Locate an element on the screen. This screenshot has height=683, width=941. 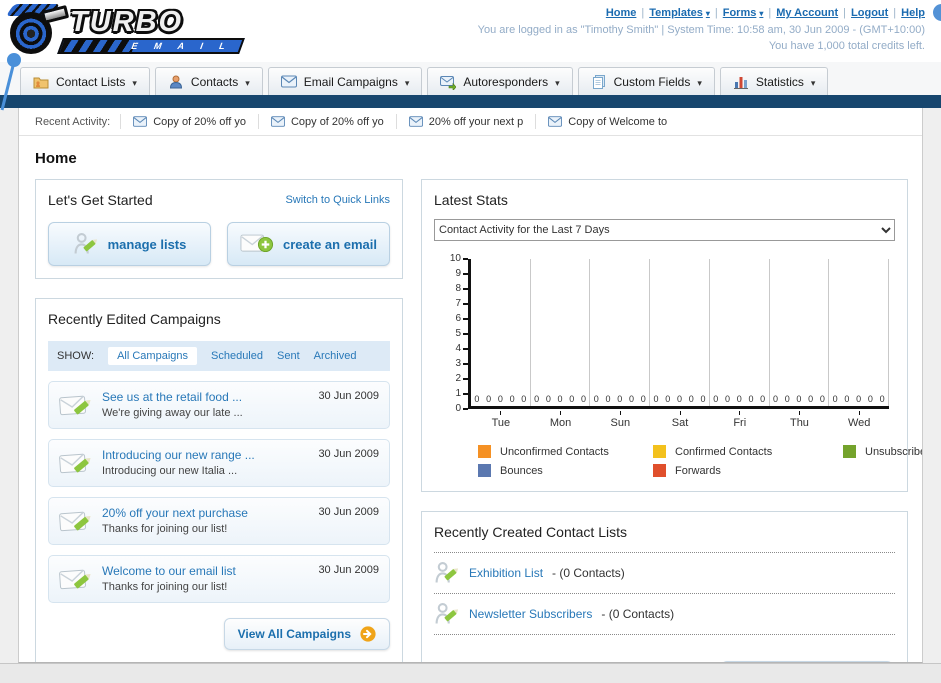
tab-custom-fields: Custom Fields is located at coordinates (646, 81).